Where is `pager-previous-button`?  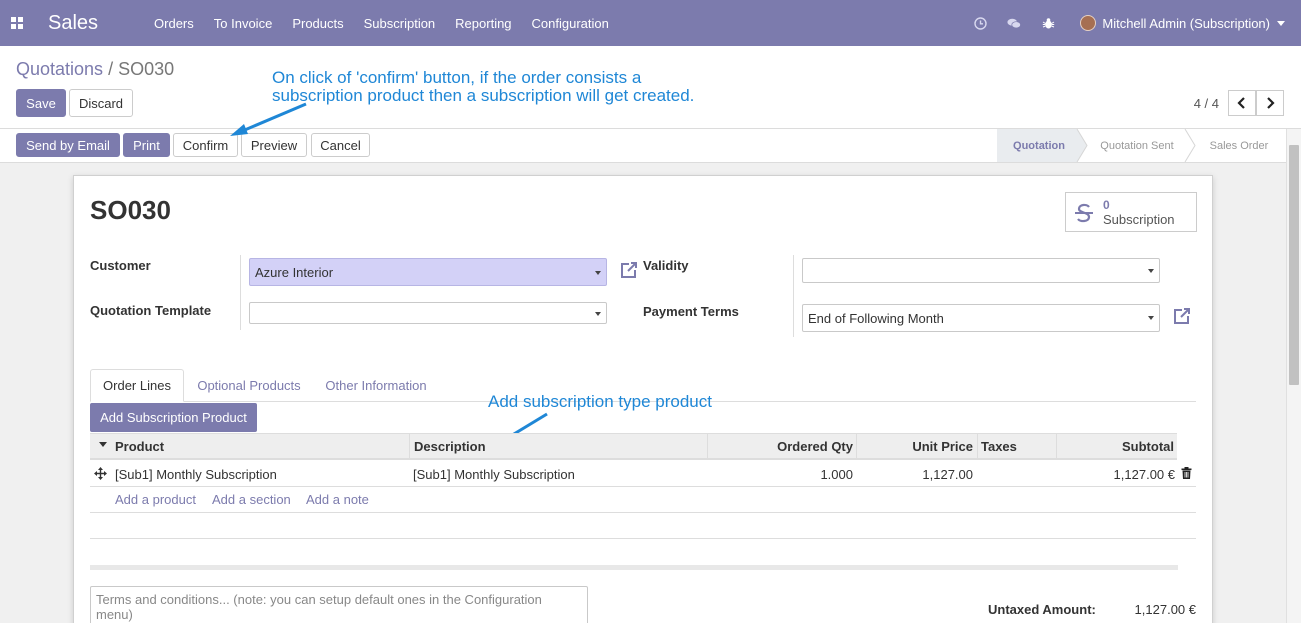 pager-previous-button is located at coordinates (1242, 103).